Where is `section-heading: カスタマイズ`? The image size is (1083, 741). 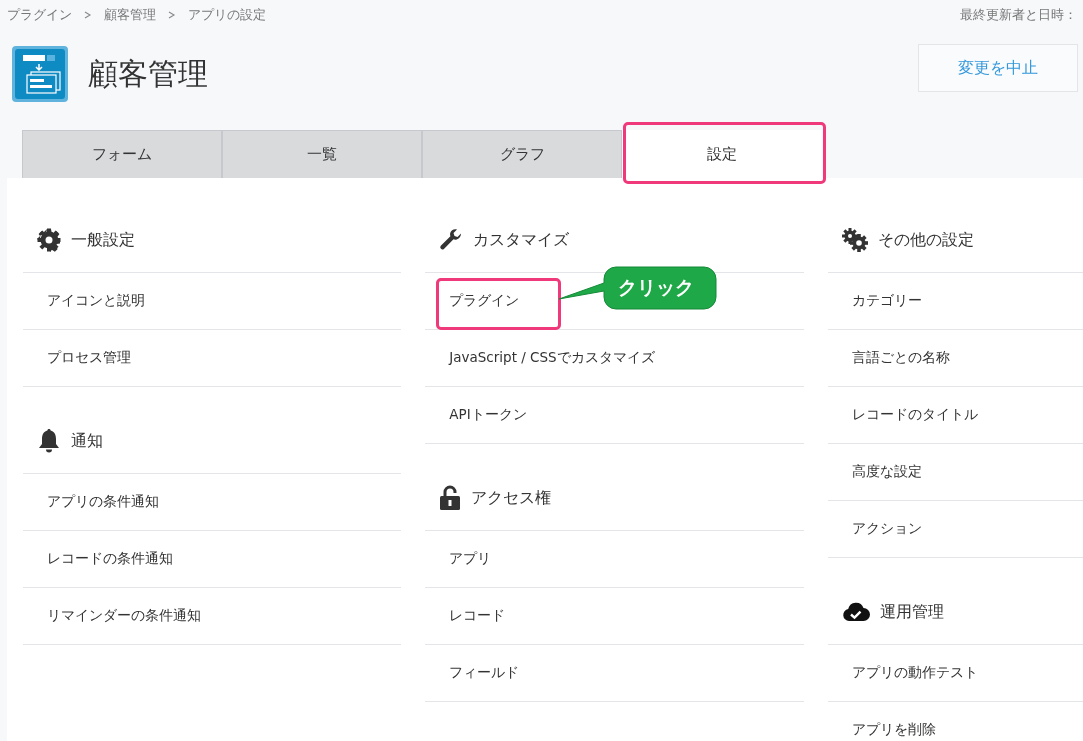
section-heading: カスタマイズ is located at coordinates (521, 240).